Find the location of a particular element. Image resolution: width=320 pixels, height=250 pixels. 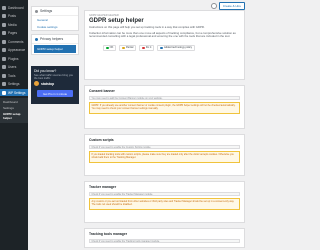

nav-link-gdpr-helper: GDPR setup helper is located at coordinates (55, 49).